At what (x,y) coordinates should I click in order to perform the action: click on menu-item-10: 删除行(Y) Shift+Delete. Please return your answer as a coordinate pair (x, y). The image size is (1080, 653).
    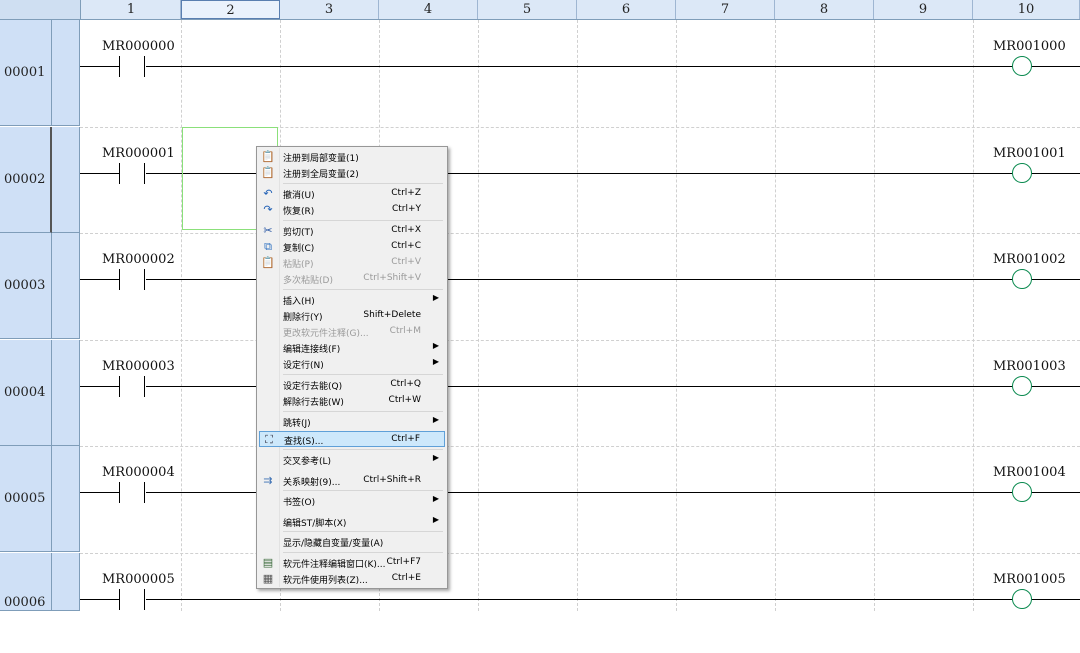
    Looking at the image, I should click on (352, 316).